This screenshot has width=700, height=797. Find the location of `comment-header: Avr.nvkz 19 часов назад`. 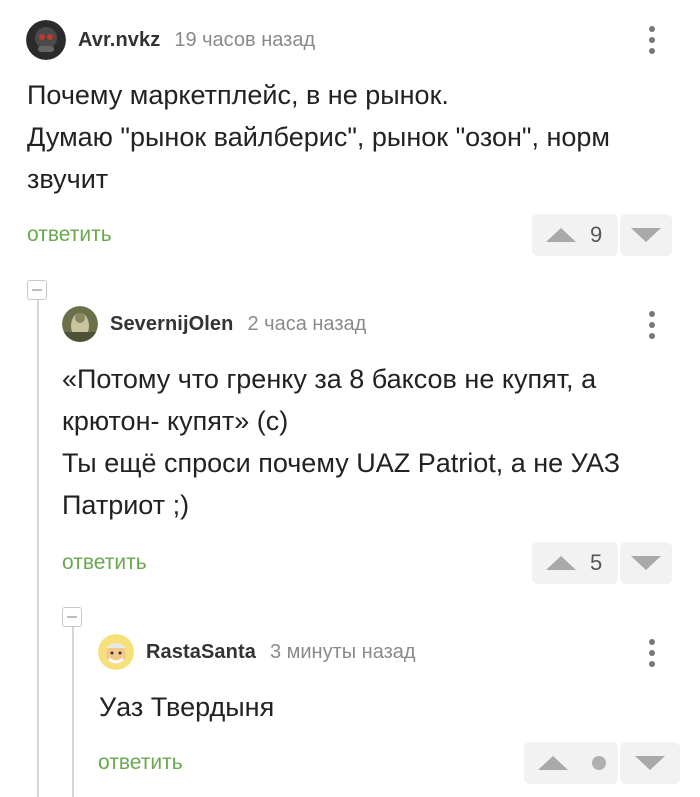

comment-header: Avr.nvkz 19 часов назад is located at coordinates (170, 40).